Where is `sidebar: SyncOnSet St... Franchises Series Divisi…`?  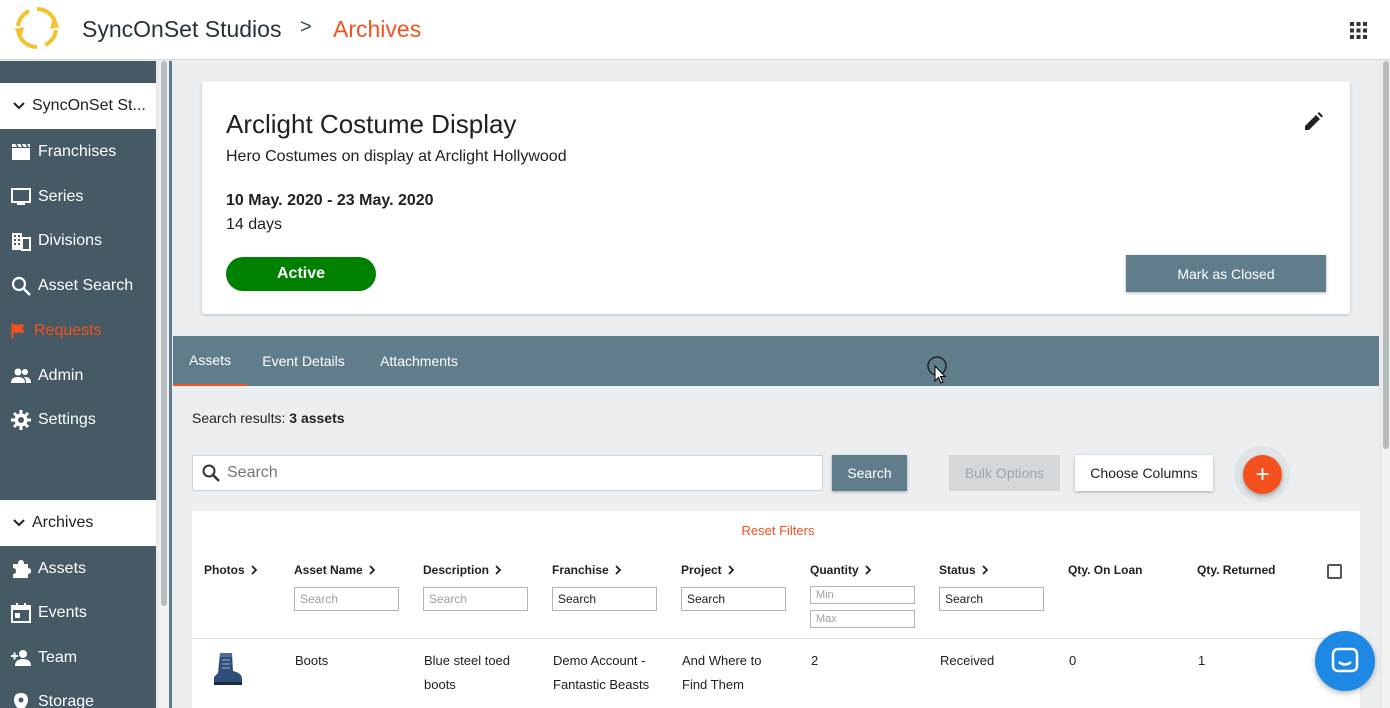 sidebar: SyncOnSet St... Franchises Series Divisi… is located at coordinates (78, 384).